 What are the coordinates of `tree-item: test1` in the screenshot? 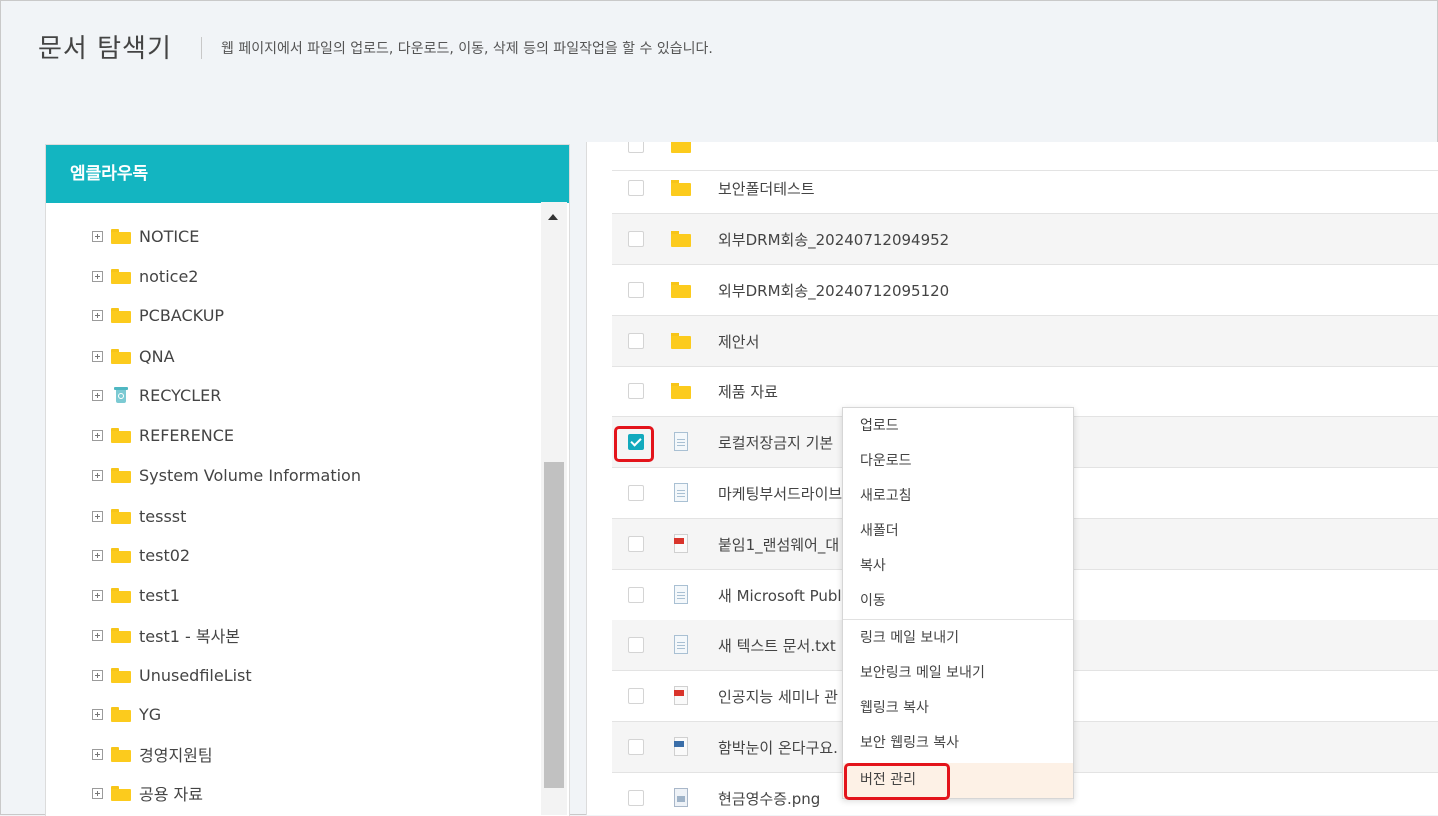 It's located at (136, 595).